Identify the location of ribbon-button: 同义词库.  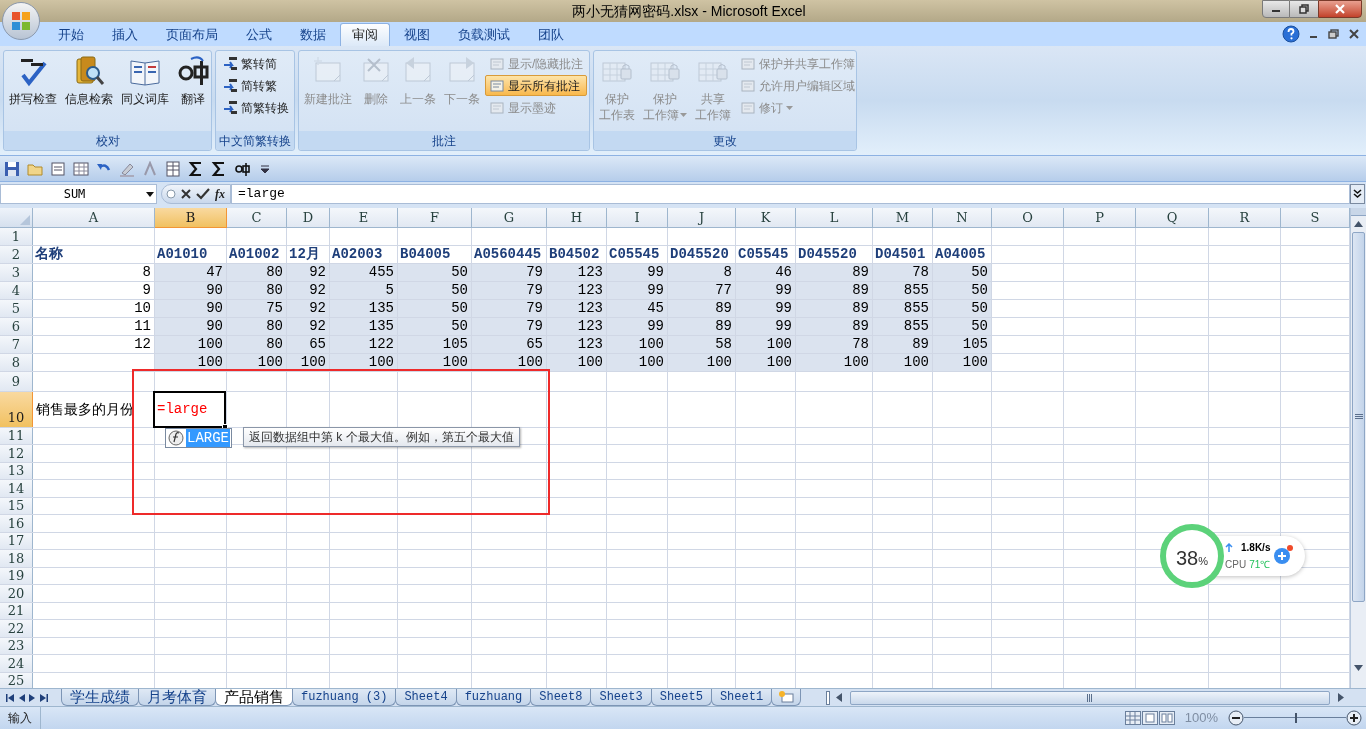
(145, 80).